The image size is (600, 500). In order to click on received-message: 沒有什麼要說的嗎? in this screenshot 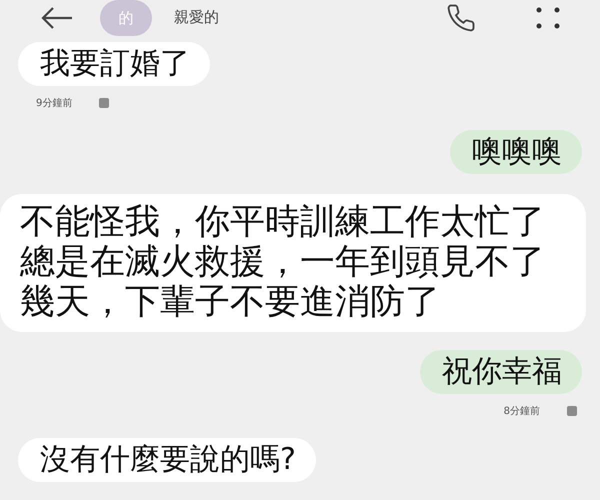, I will do `click(167, 460)`.